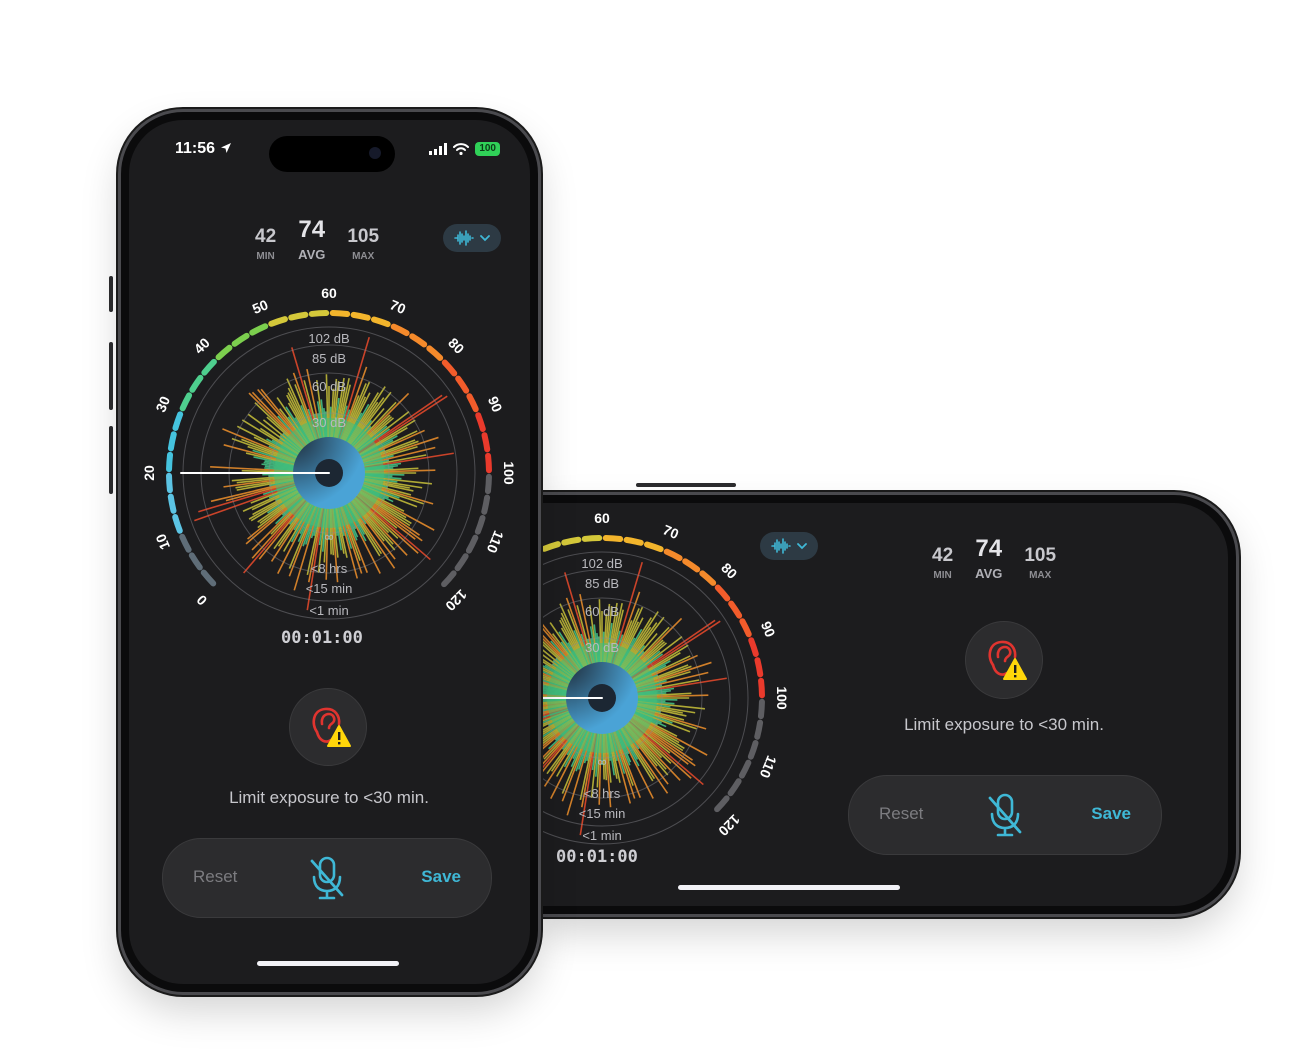 The height and width of the screenshot is (1060, 1312). What do you see at coordinates (111, 376) in the screenshot?
I see `volume-up-button` at bounding box center [111, 376].